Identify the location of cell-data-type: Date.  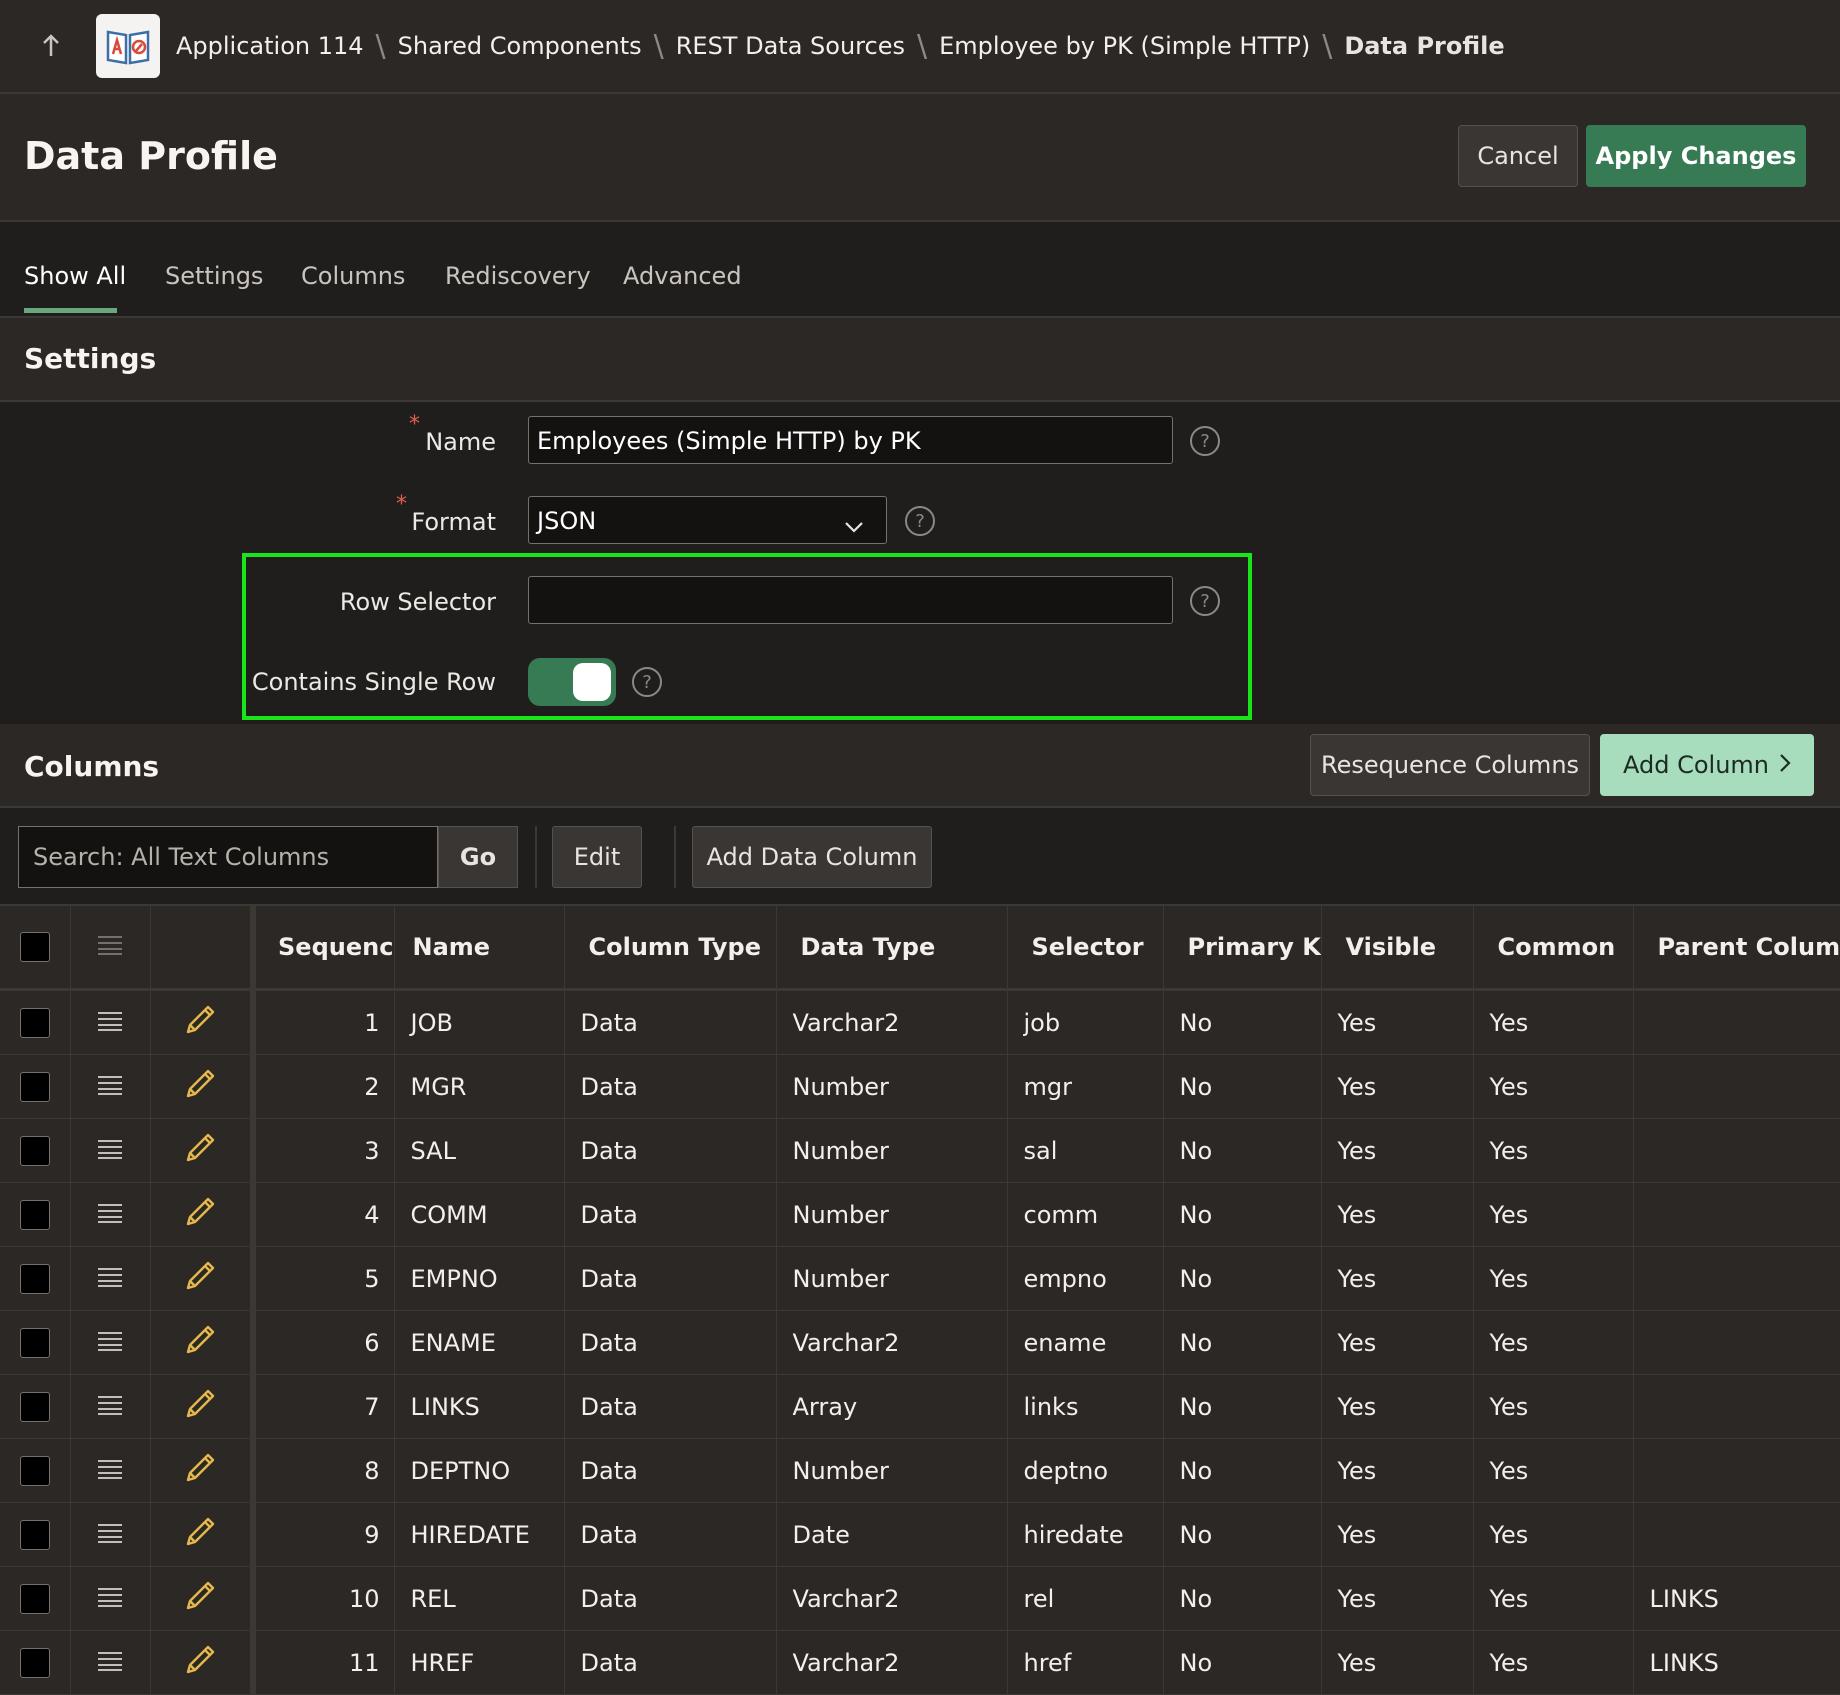
(892, 1534).